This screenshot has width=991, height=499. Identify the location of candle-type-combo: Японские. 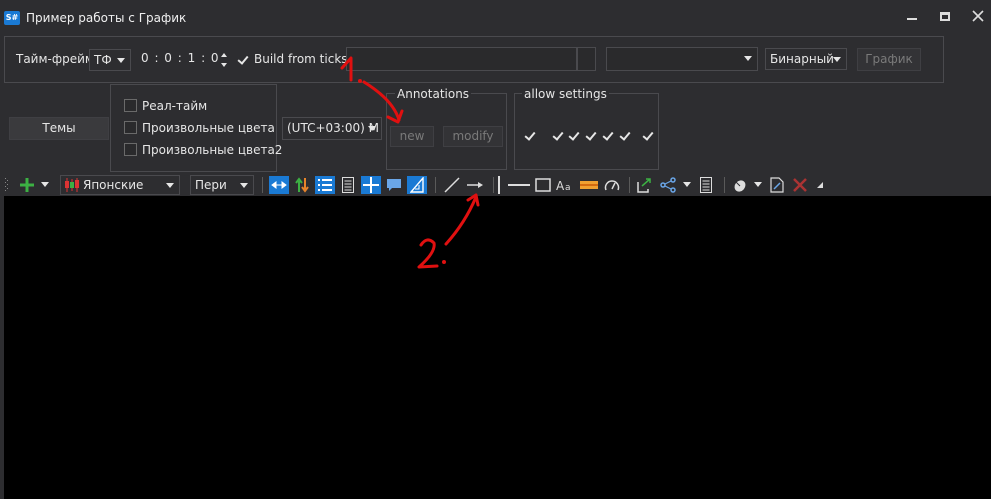
(120, 185).